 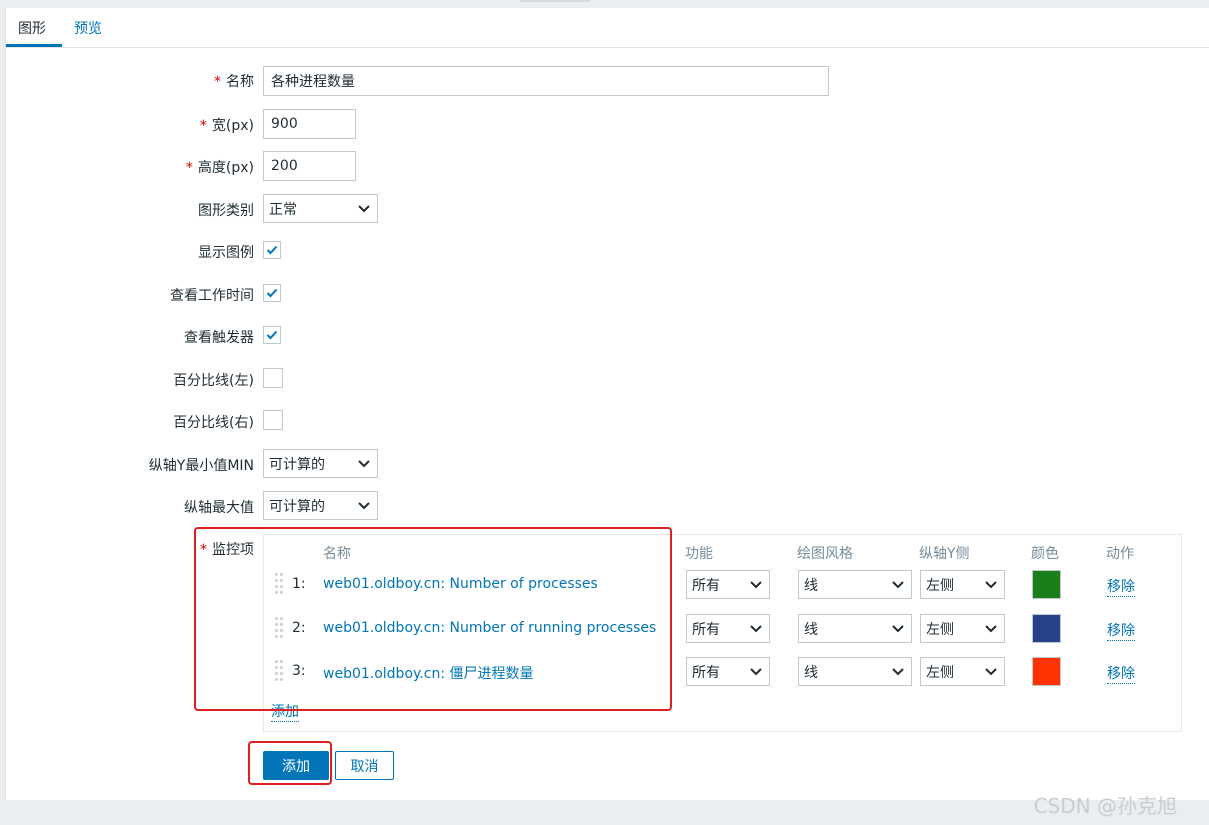 I want to click on column-header-draw-style: 绘图风格, so click(x=825, y=554).